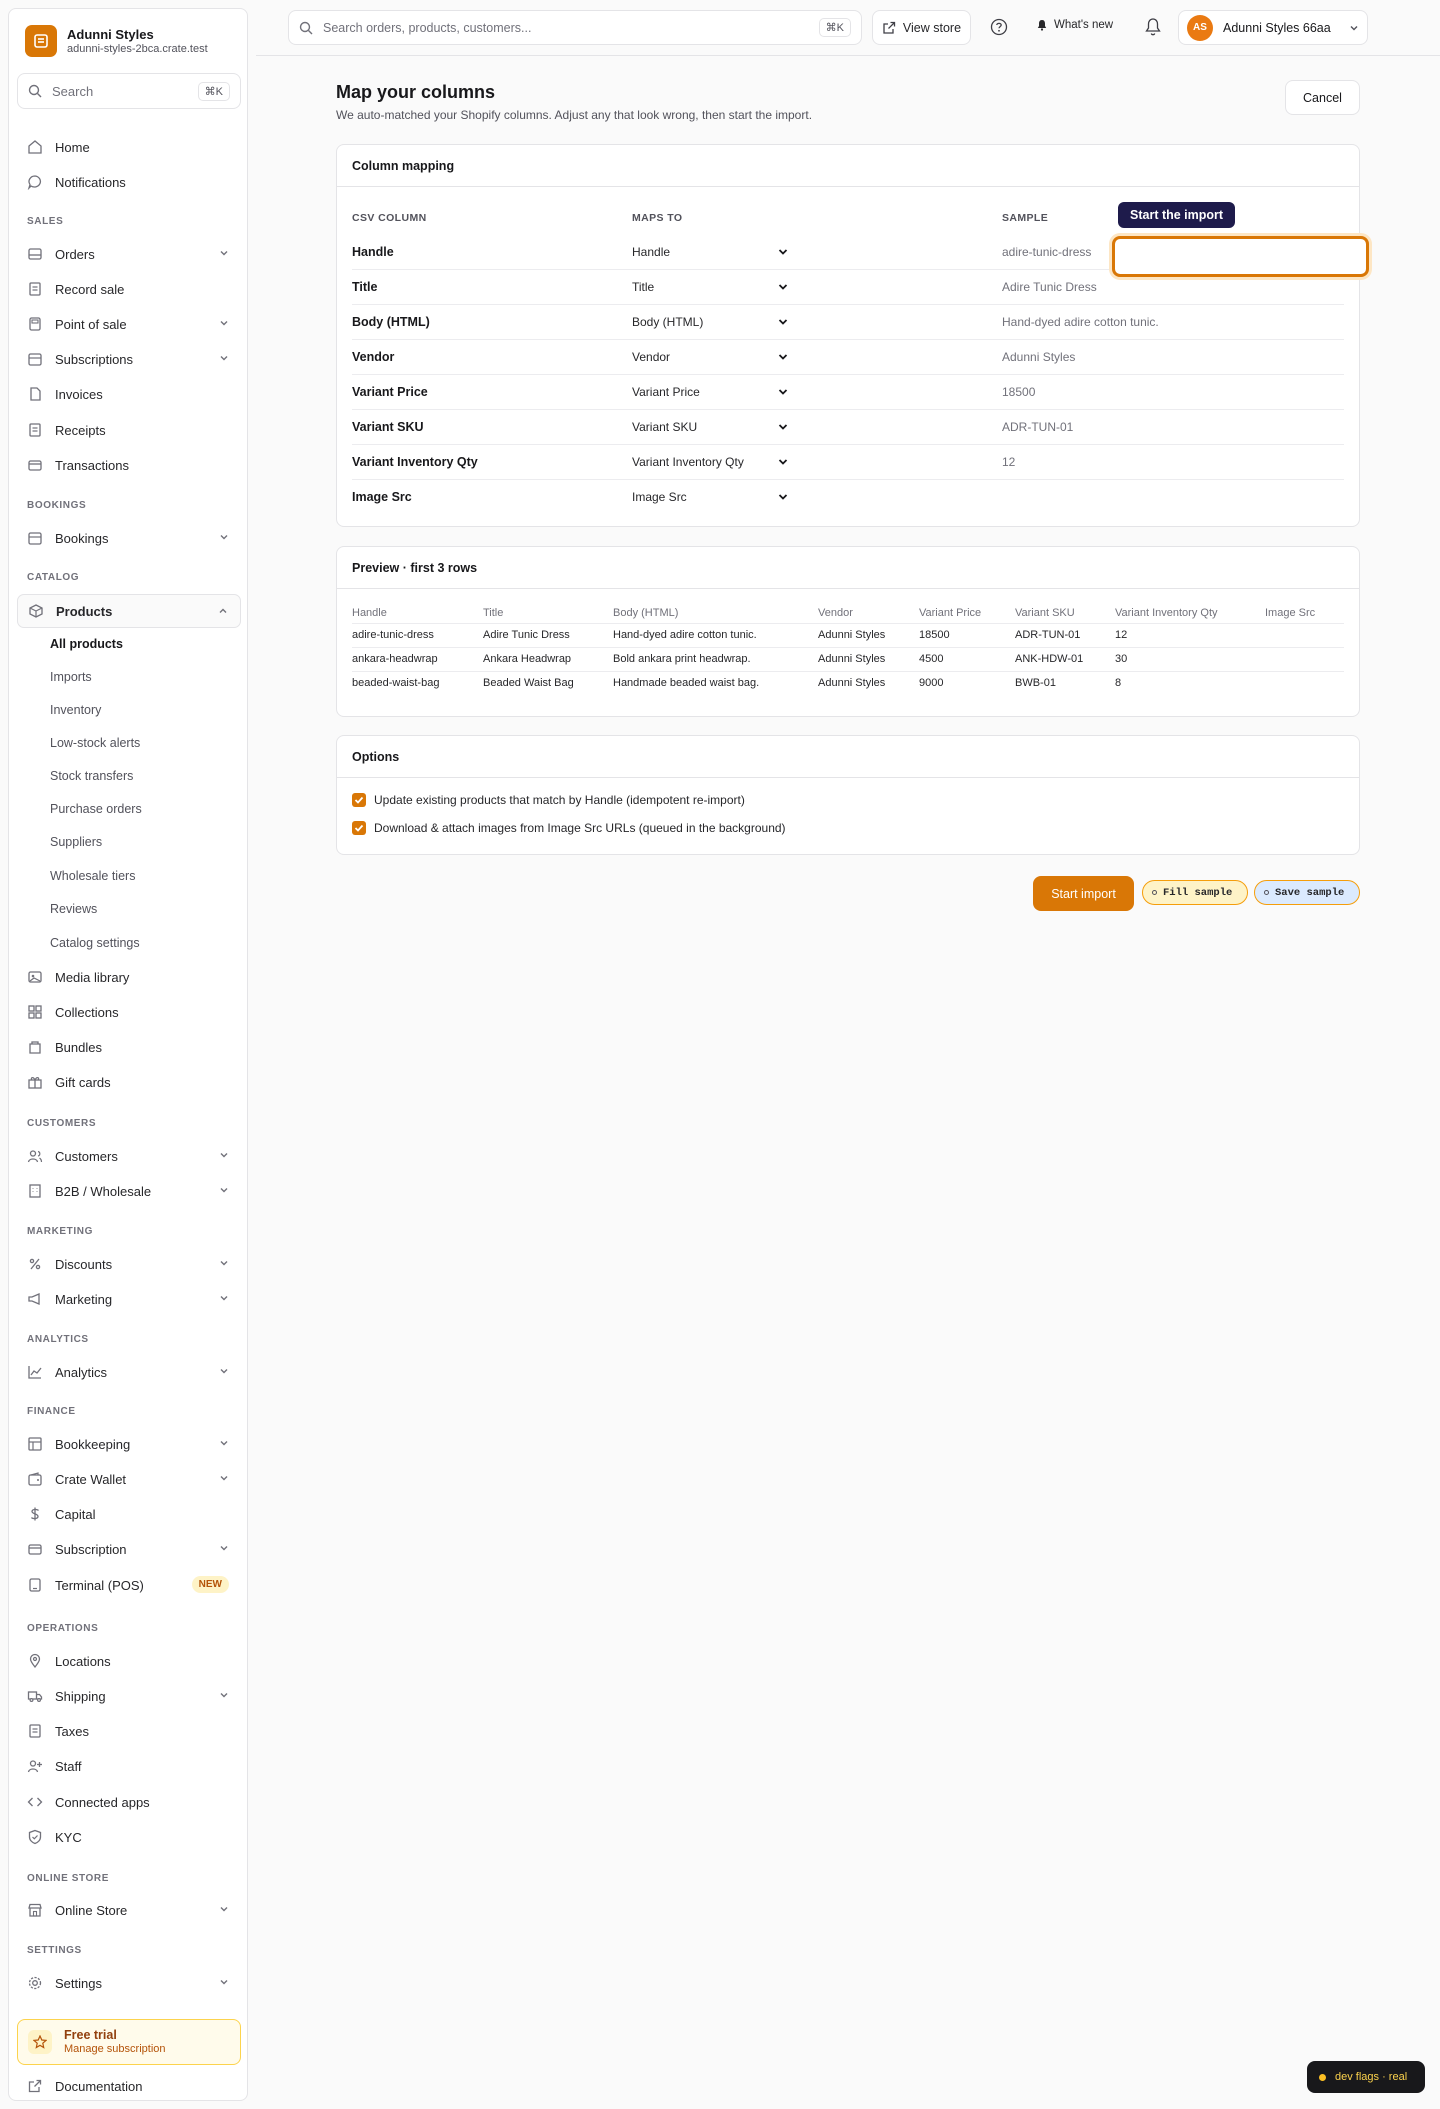 This screenshot has height=2109, width=1440. I want to click on sidebar-subitem-purchase-orders: Purchase orders, so click(96, 809).